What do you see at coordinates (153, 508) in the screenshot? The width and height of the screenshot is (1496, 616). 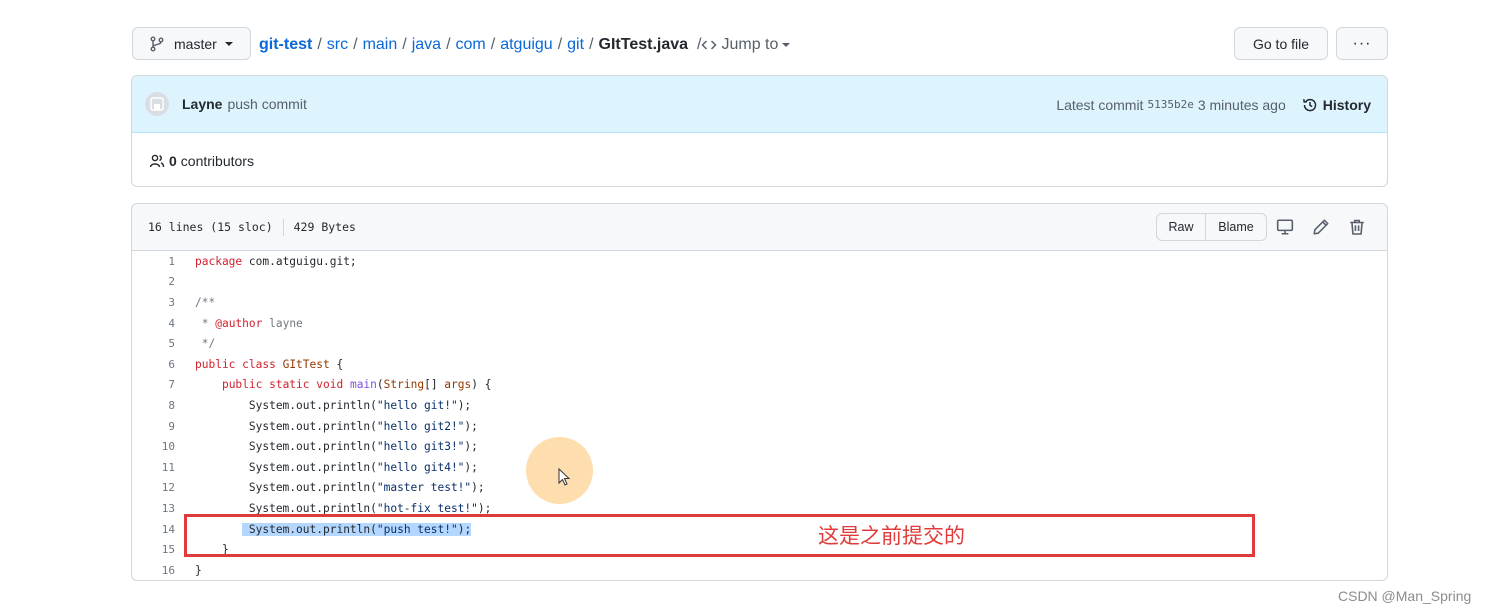 I see `line-number: 13` at bounding box center [153, 508].